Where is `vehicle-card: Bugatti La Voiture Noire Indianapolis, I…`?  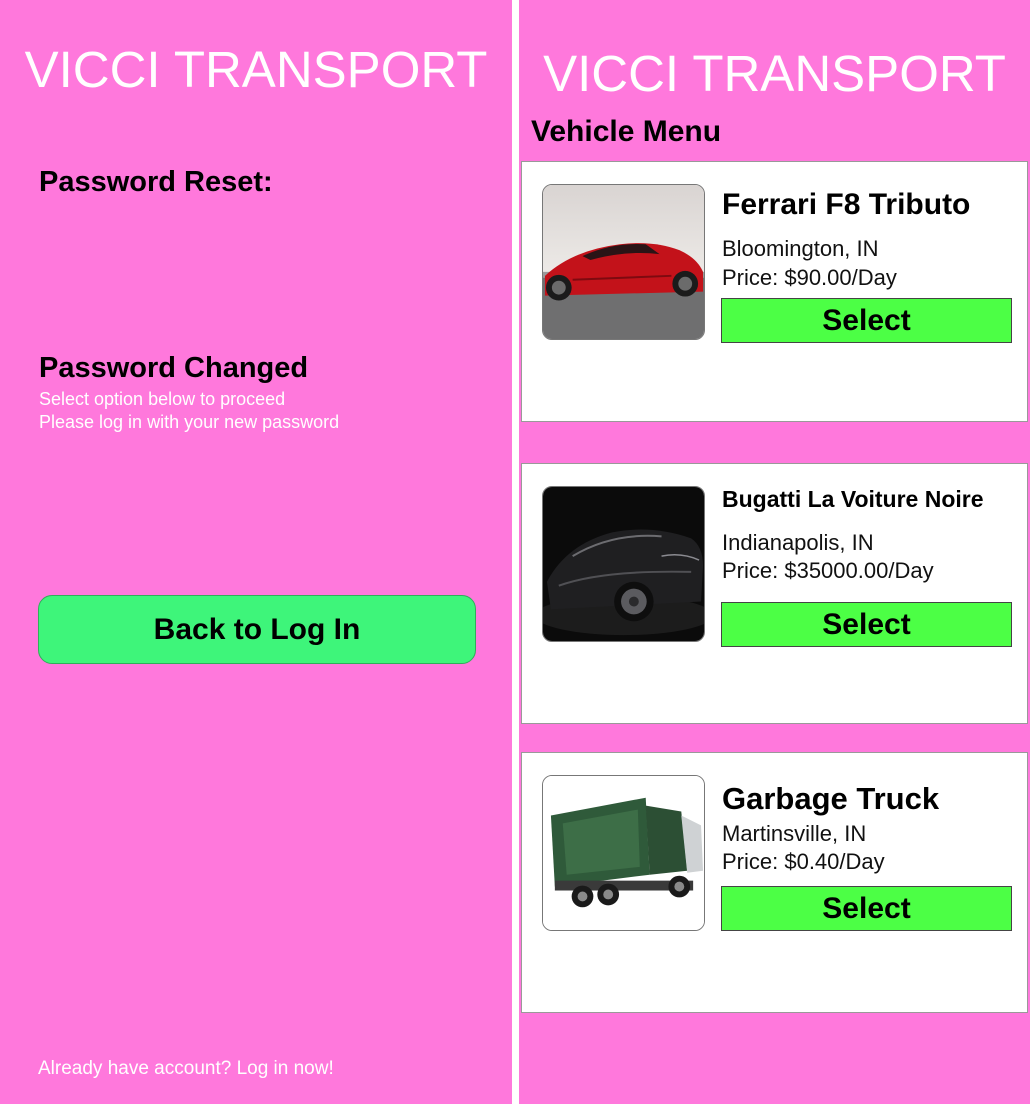
vehicle-card: Bugatti La Voiture Noire Indianapolis, I… is located at coordinates (774, 593).